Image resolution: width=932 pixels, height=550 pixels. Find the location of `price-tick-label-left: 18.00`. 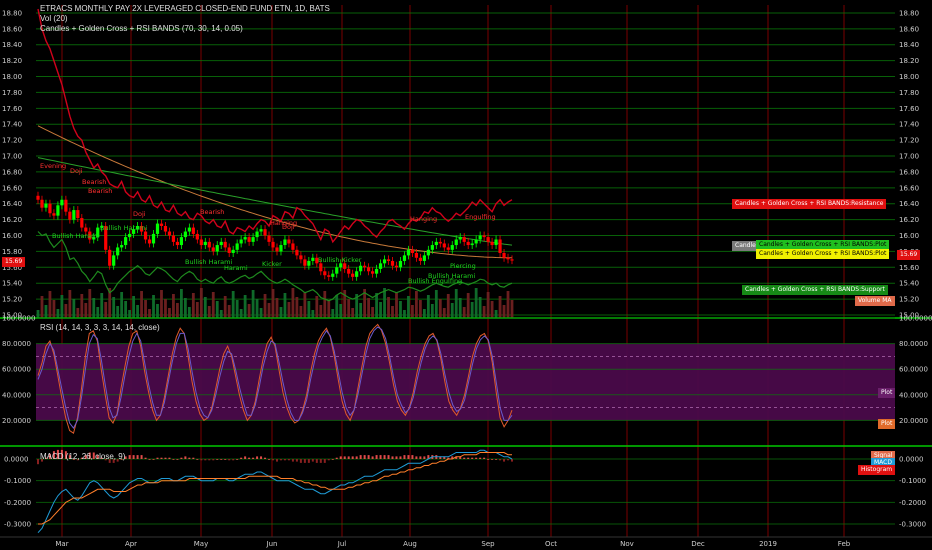

price-tick-label-left: 18.00 is located at coordinates (12, 77).